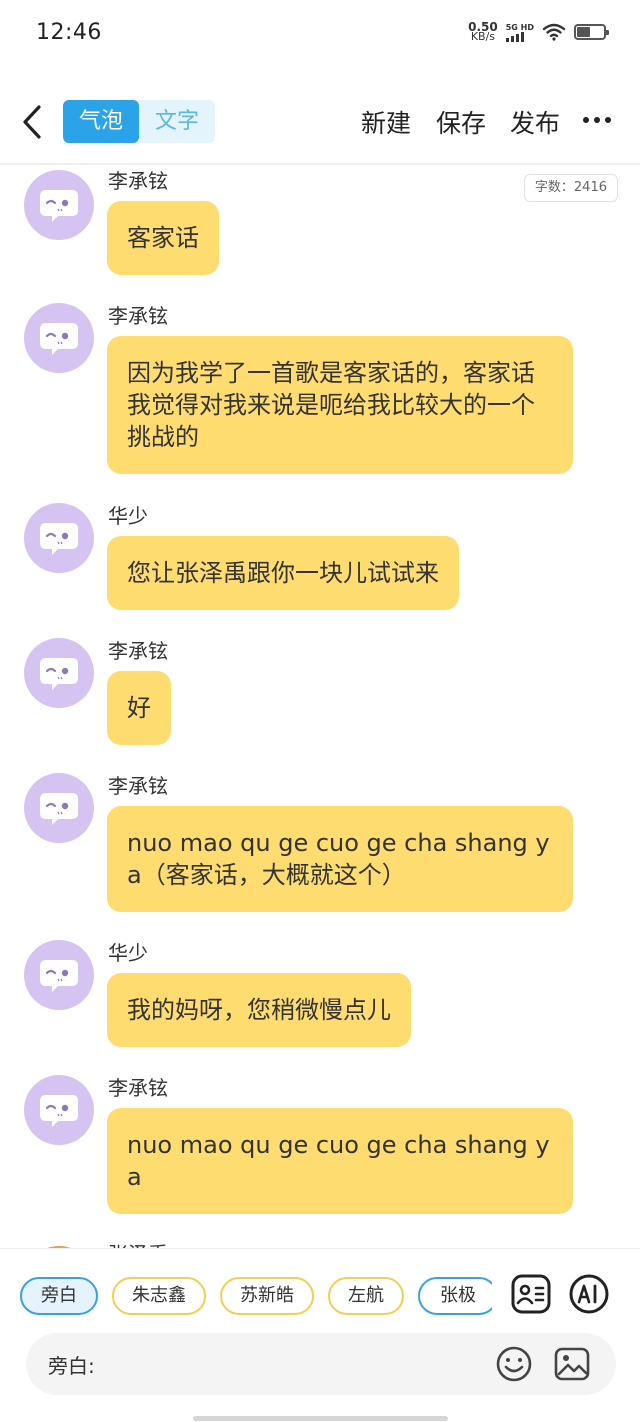  I want to click on image-button, so click(572, 1364).